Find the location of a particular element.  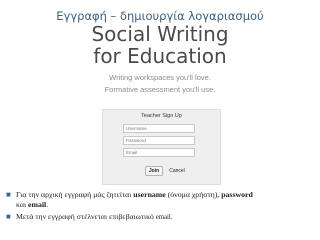

bullet2-email: email is located at coordinates (163, 217).